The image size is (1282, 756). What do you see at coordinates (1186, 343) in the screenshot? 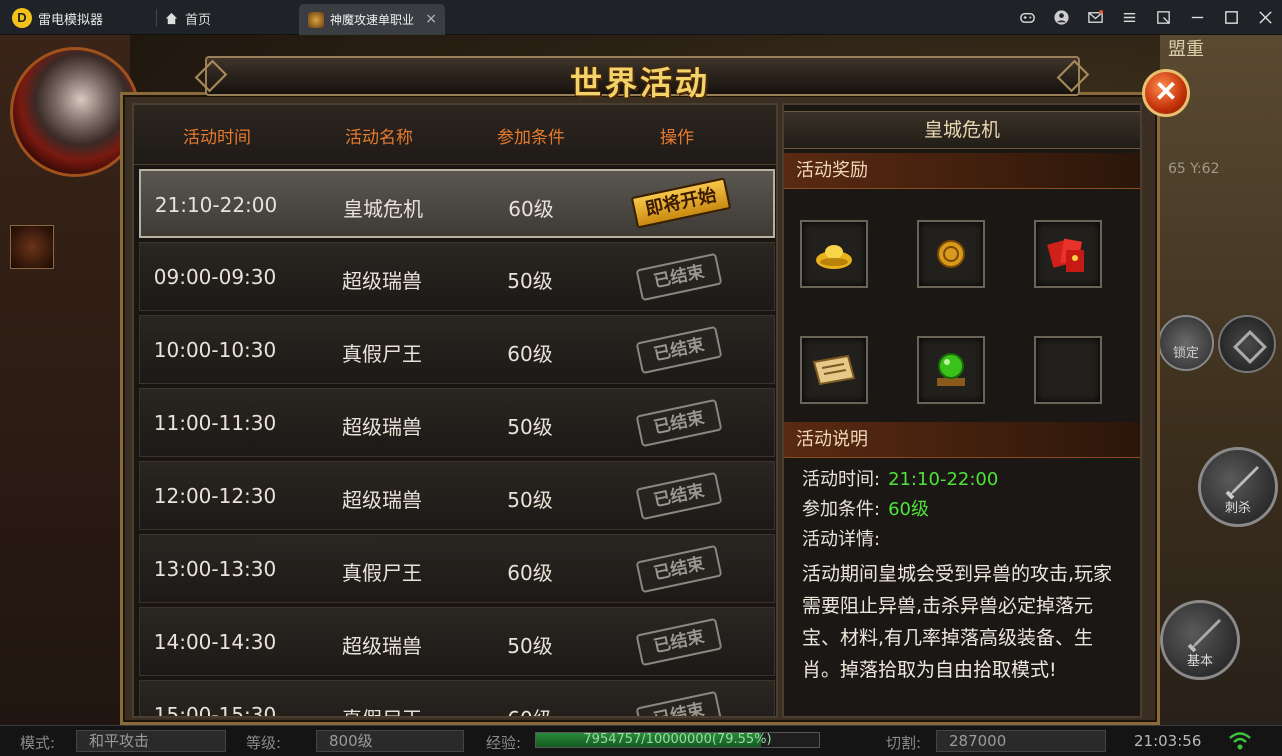
I see `lock-target-button: 锁定` at bounding box center [1186, 343].